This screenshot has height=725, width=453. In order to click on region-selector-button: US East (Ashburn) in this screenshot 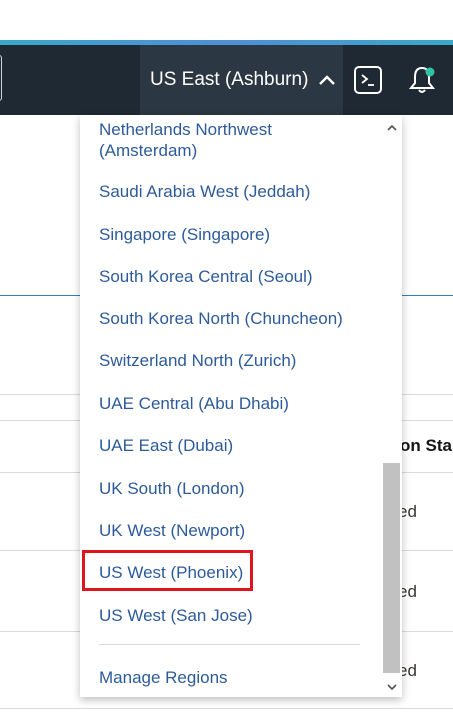, I will do `click(241, 80)`.